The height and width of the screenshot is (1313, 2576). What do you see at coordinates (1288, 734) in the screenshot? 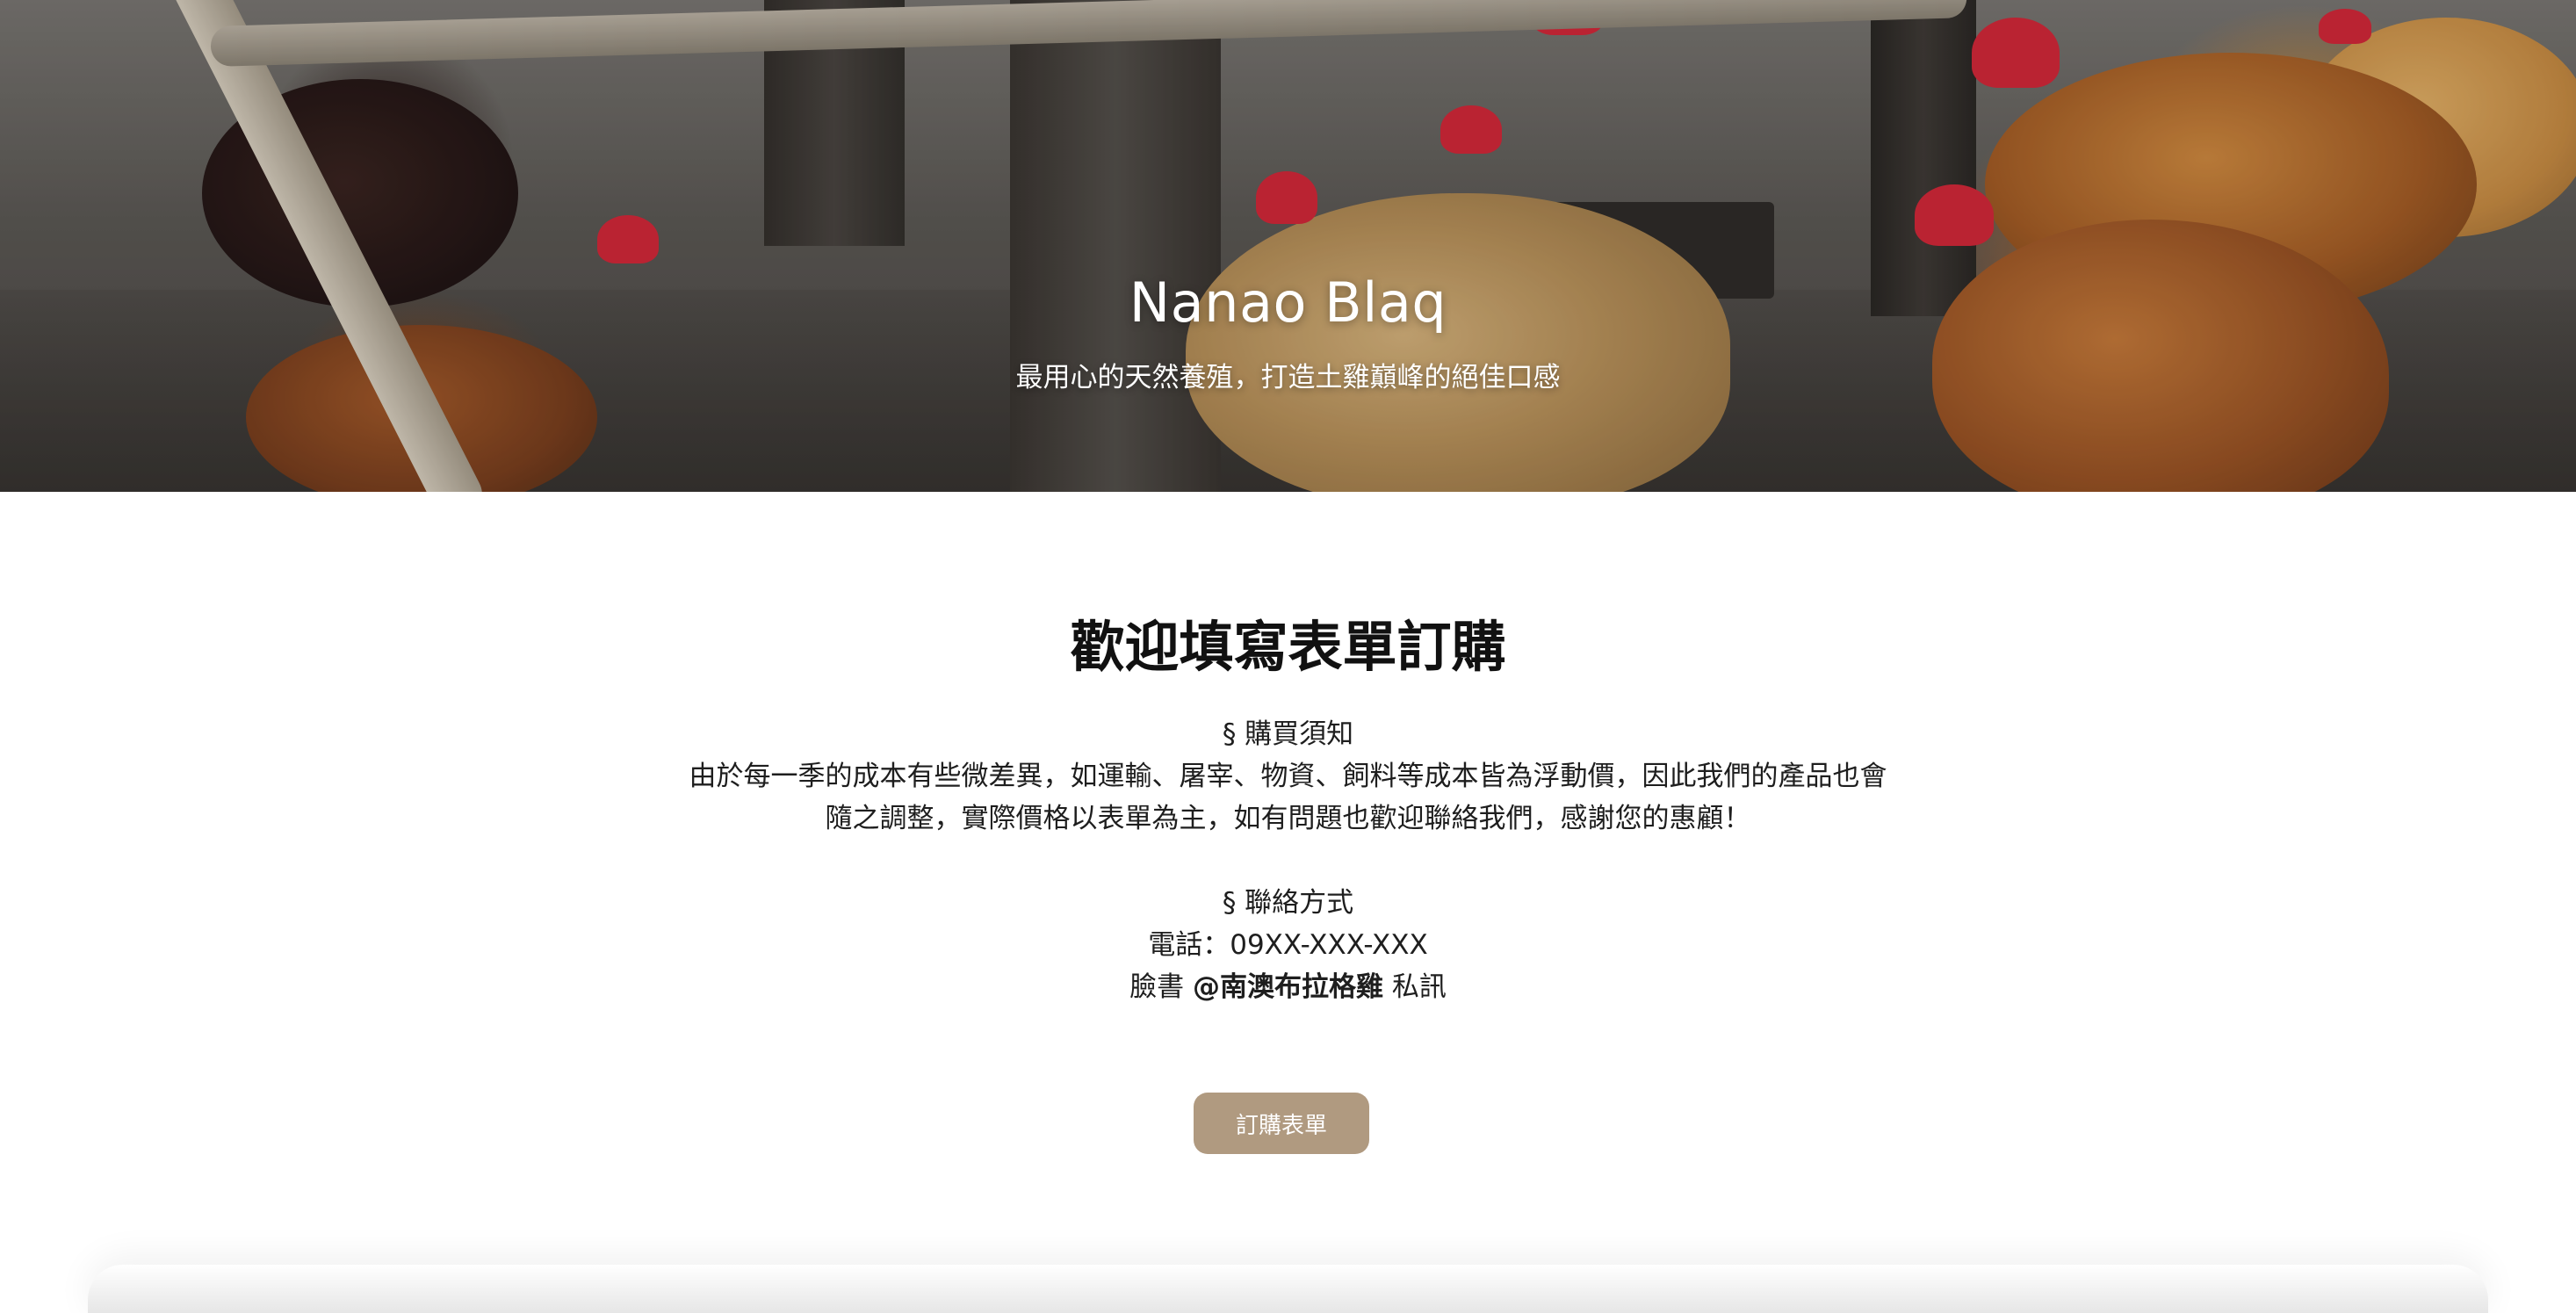
I see `purchase-notice-title: § 購買須知` at bounding box center [1288, 734].